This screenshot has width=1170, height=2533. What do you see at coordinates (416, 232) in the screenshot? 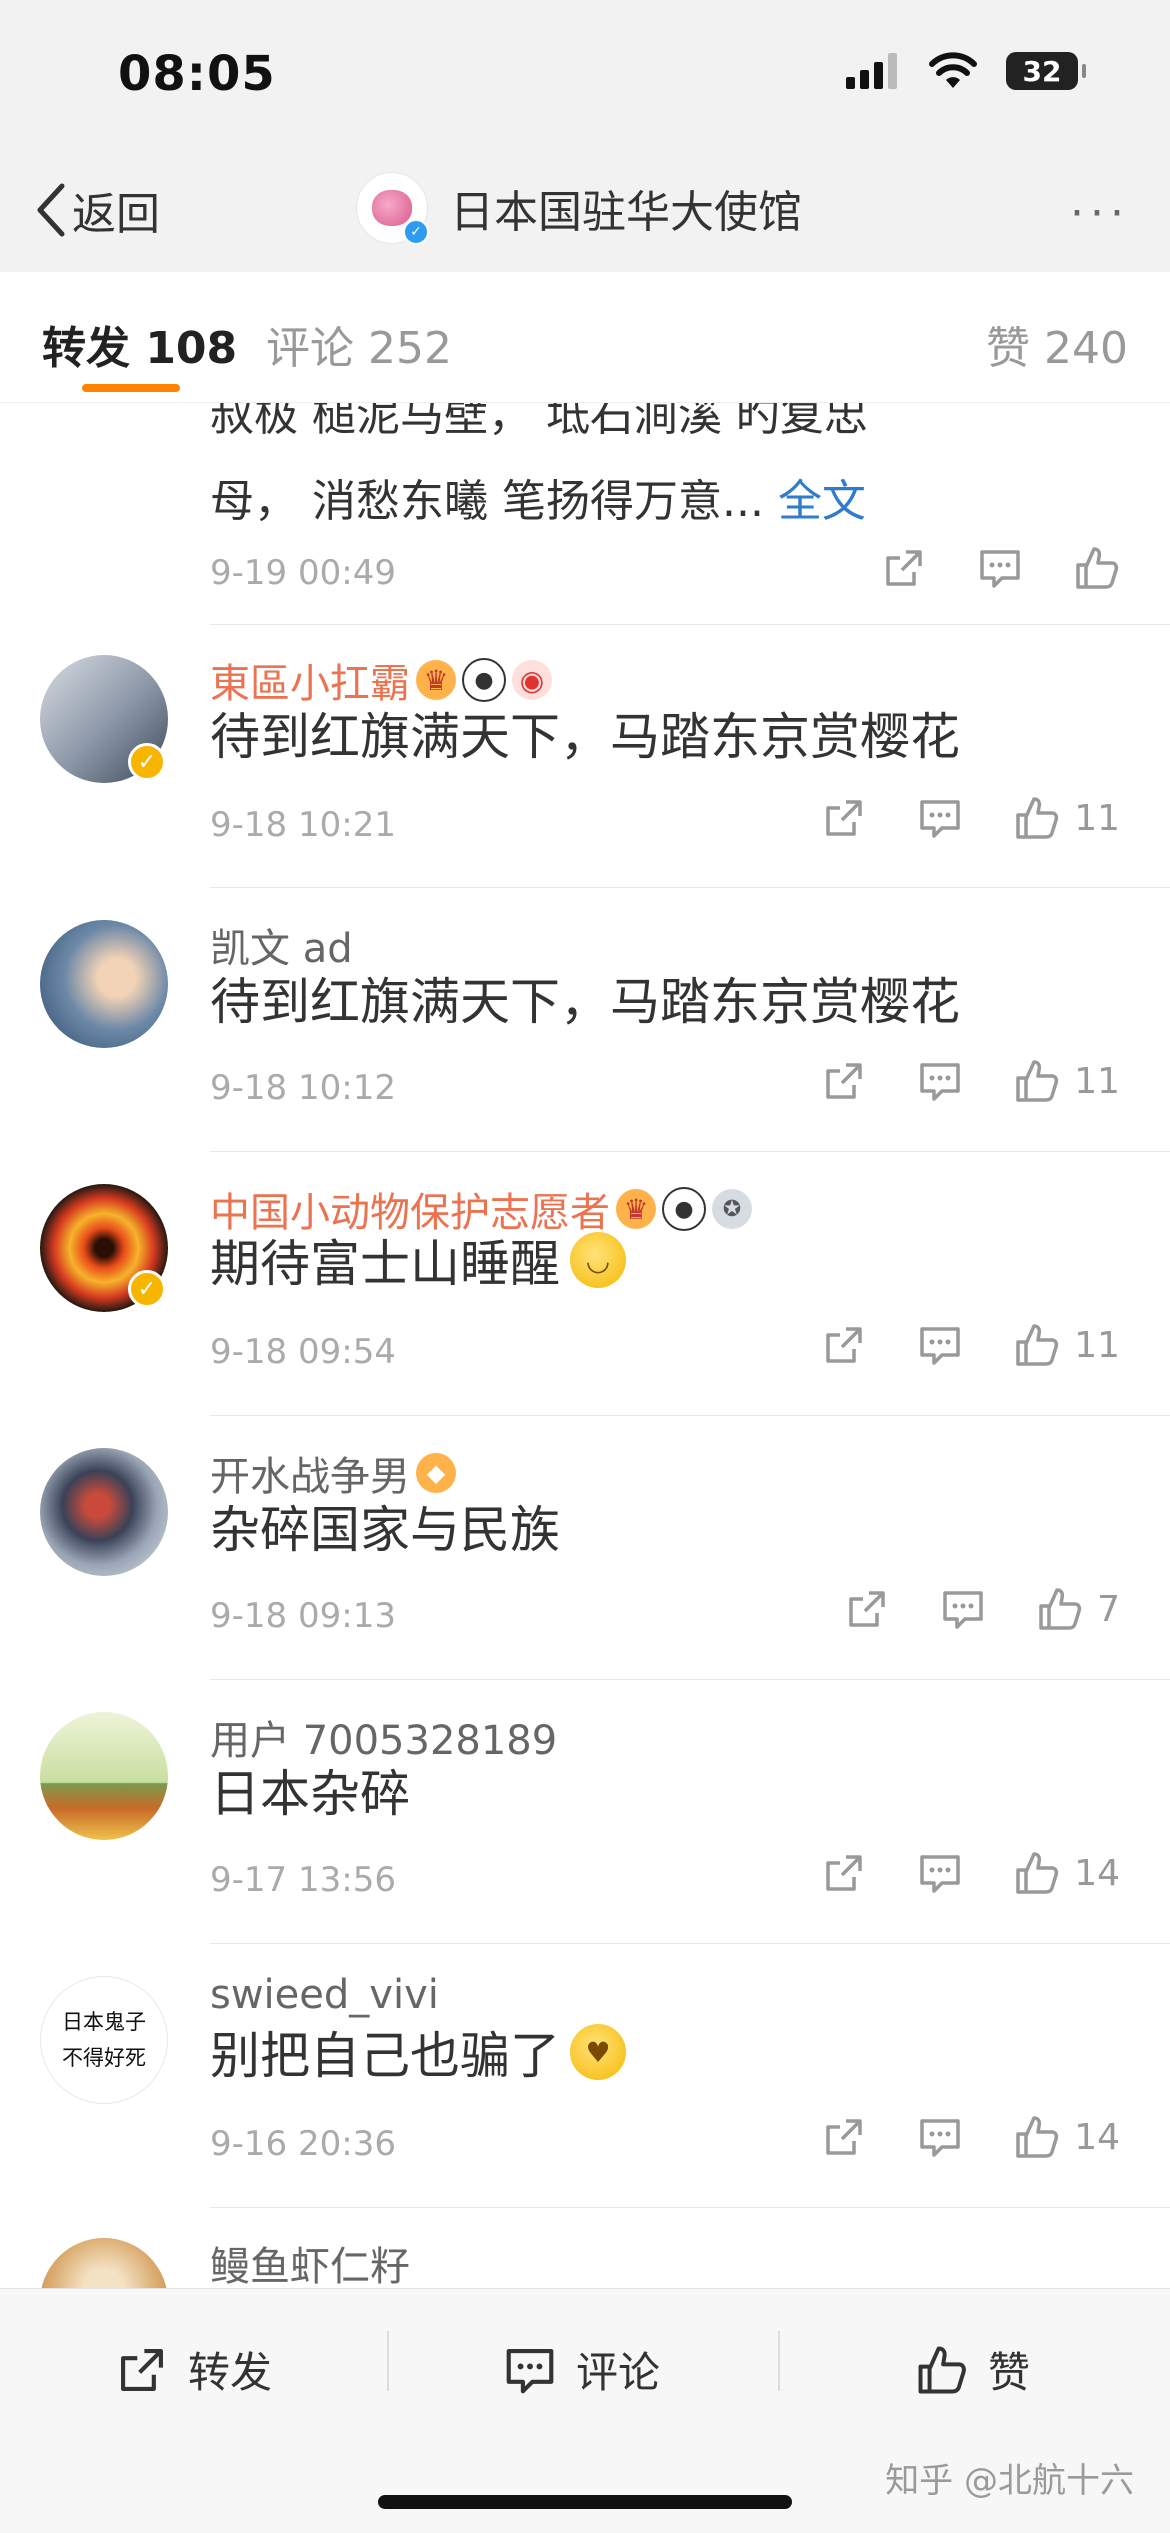
I see `verified-icon: ✓` at bounding box center [416, 232].